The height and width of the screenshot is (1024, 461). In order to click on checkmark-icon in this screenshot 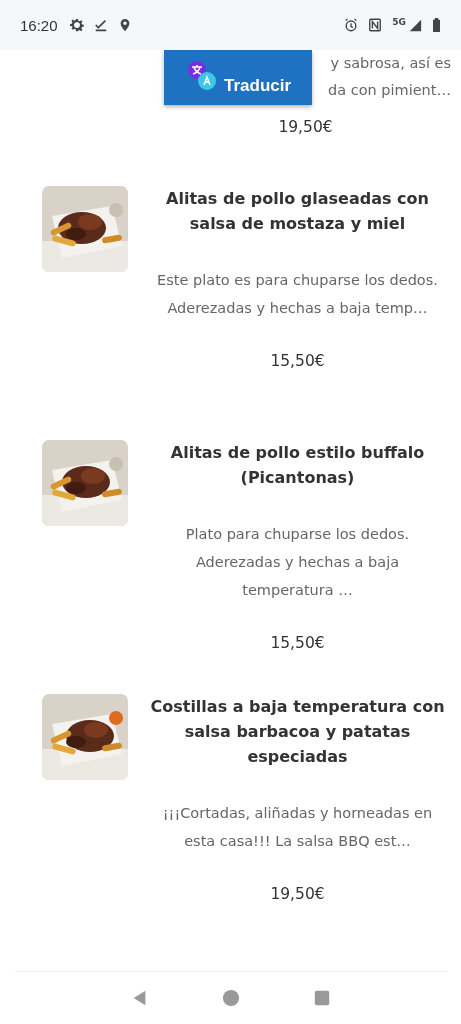, I will do `click(100, 25)`.